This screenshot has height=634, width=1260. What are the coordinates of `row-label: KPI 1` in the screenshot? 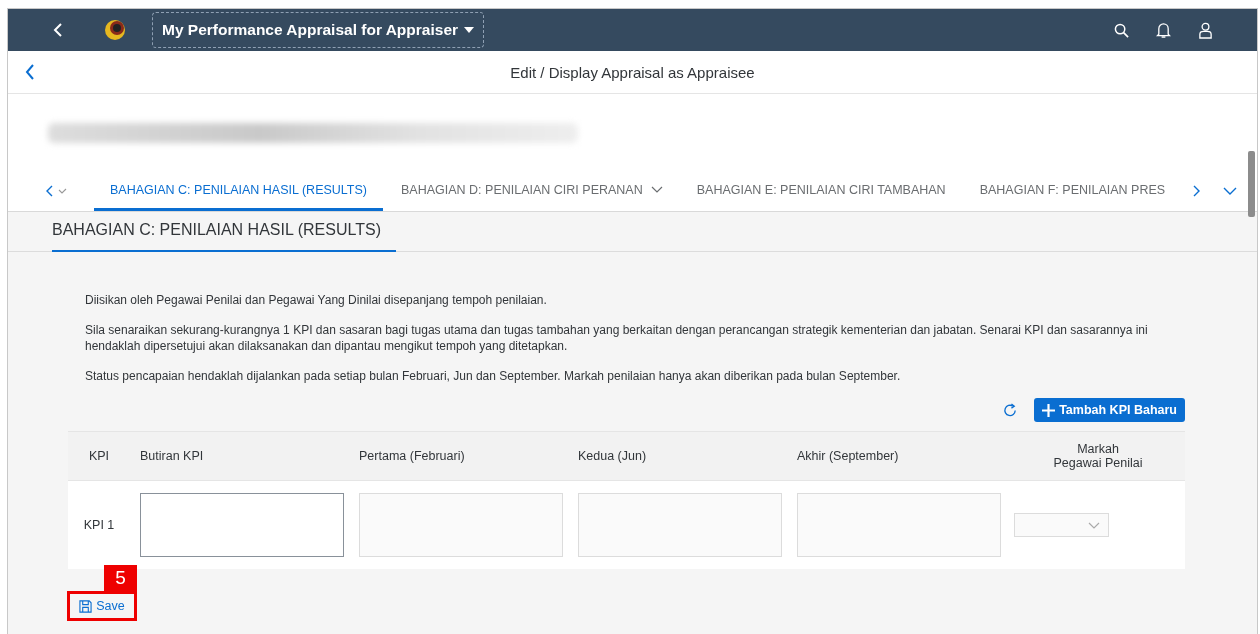 It's located at (99, 525).